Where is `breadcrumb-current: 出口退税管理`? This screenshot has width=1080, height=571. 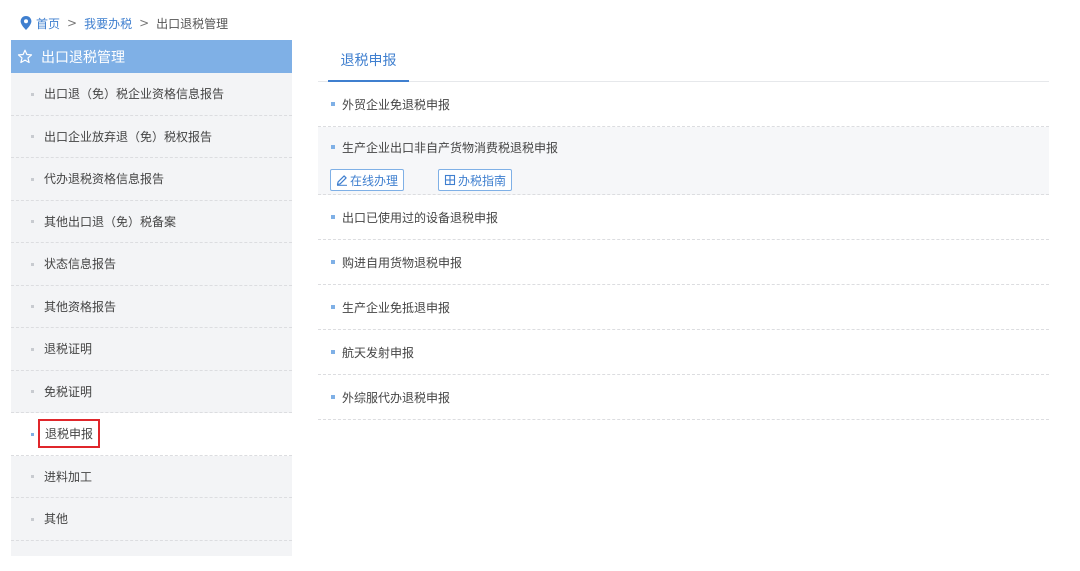
breadcrumb-current: 出口退税管理 is located at coordinates (192, 23).